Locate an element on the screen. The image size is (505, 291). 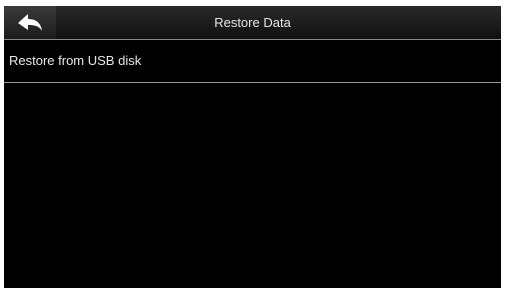
page-title: Restore Data is located at coordinates (252, 22).